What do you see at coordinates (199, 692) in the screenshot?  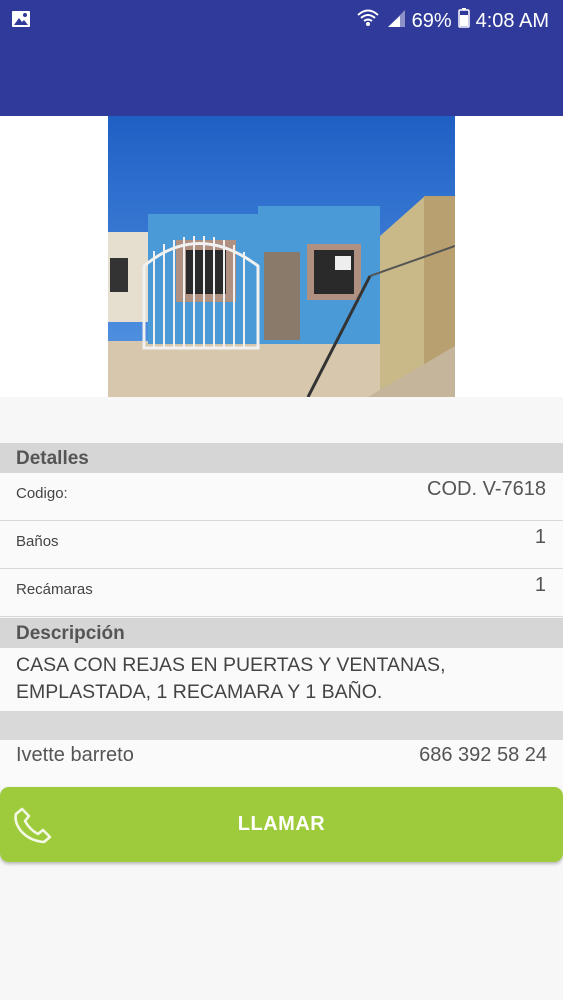 I see `description-line: EMPLASTADA, 1 RECAMARA Y 1 BAÑO.` at bounding box center [199, 692].